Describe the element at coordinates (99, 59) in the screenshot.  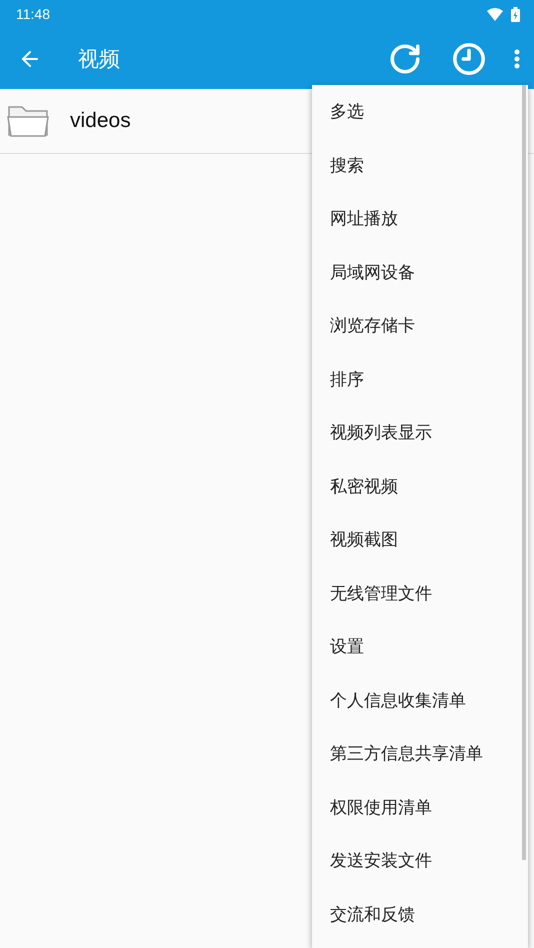
I see `app-bar-title: 视频` at that location.